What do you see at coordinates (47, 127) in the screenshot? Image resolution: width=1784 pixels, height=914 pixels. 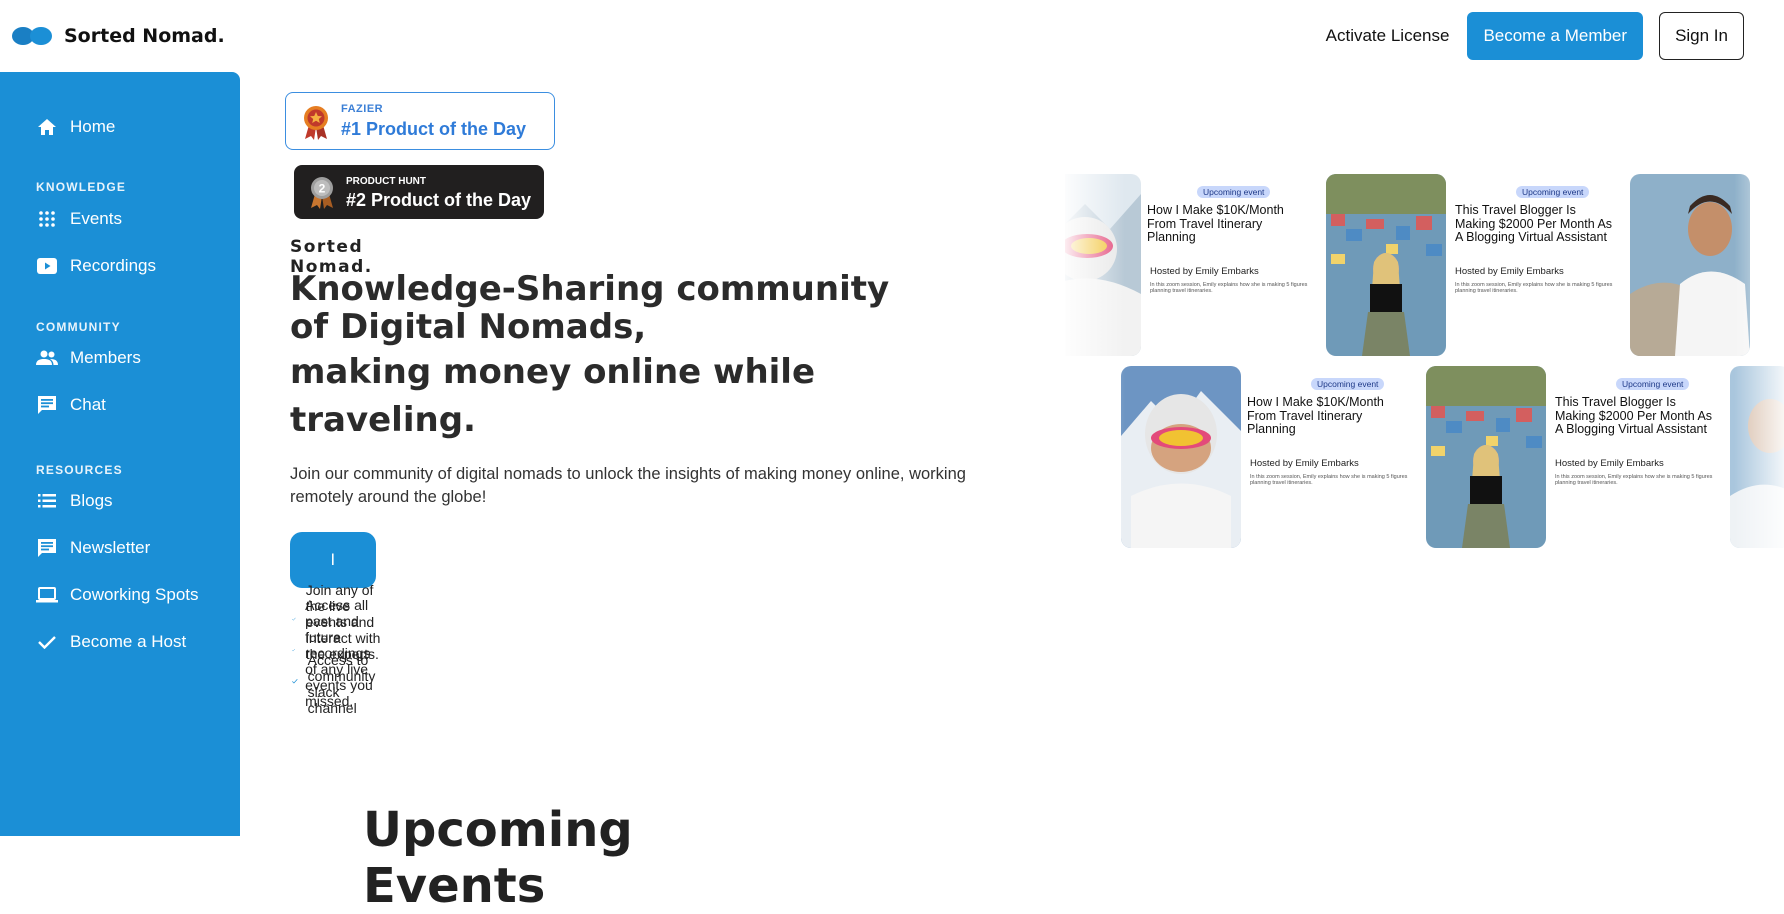 I see `home-icon` at bounding box center [47, 127].